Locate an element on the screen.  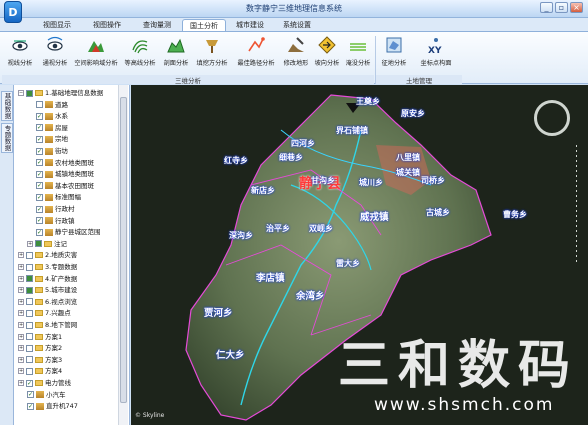
tab-query-measure: 查询量测 is located at coordinates (157, 25).